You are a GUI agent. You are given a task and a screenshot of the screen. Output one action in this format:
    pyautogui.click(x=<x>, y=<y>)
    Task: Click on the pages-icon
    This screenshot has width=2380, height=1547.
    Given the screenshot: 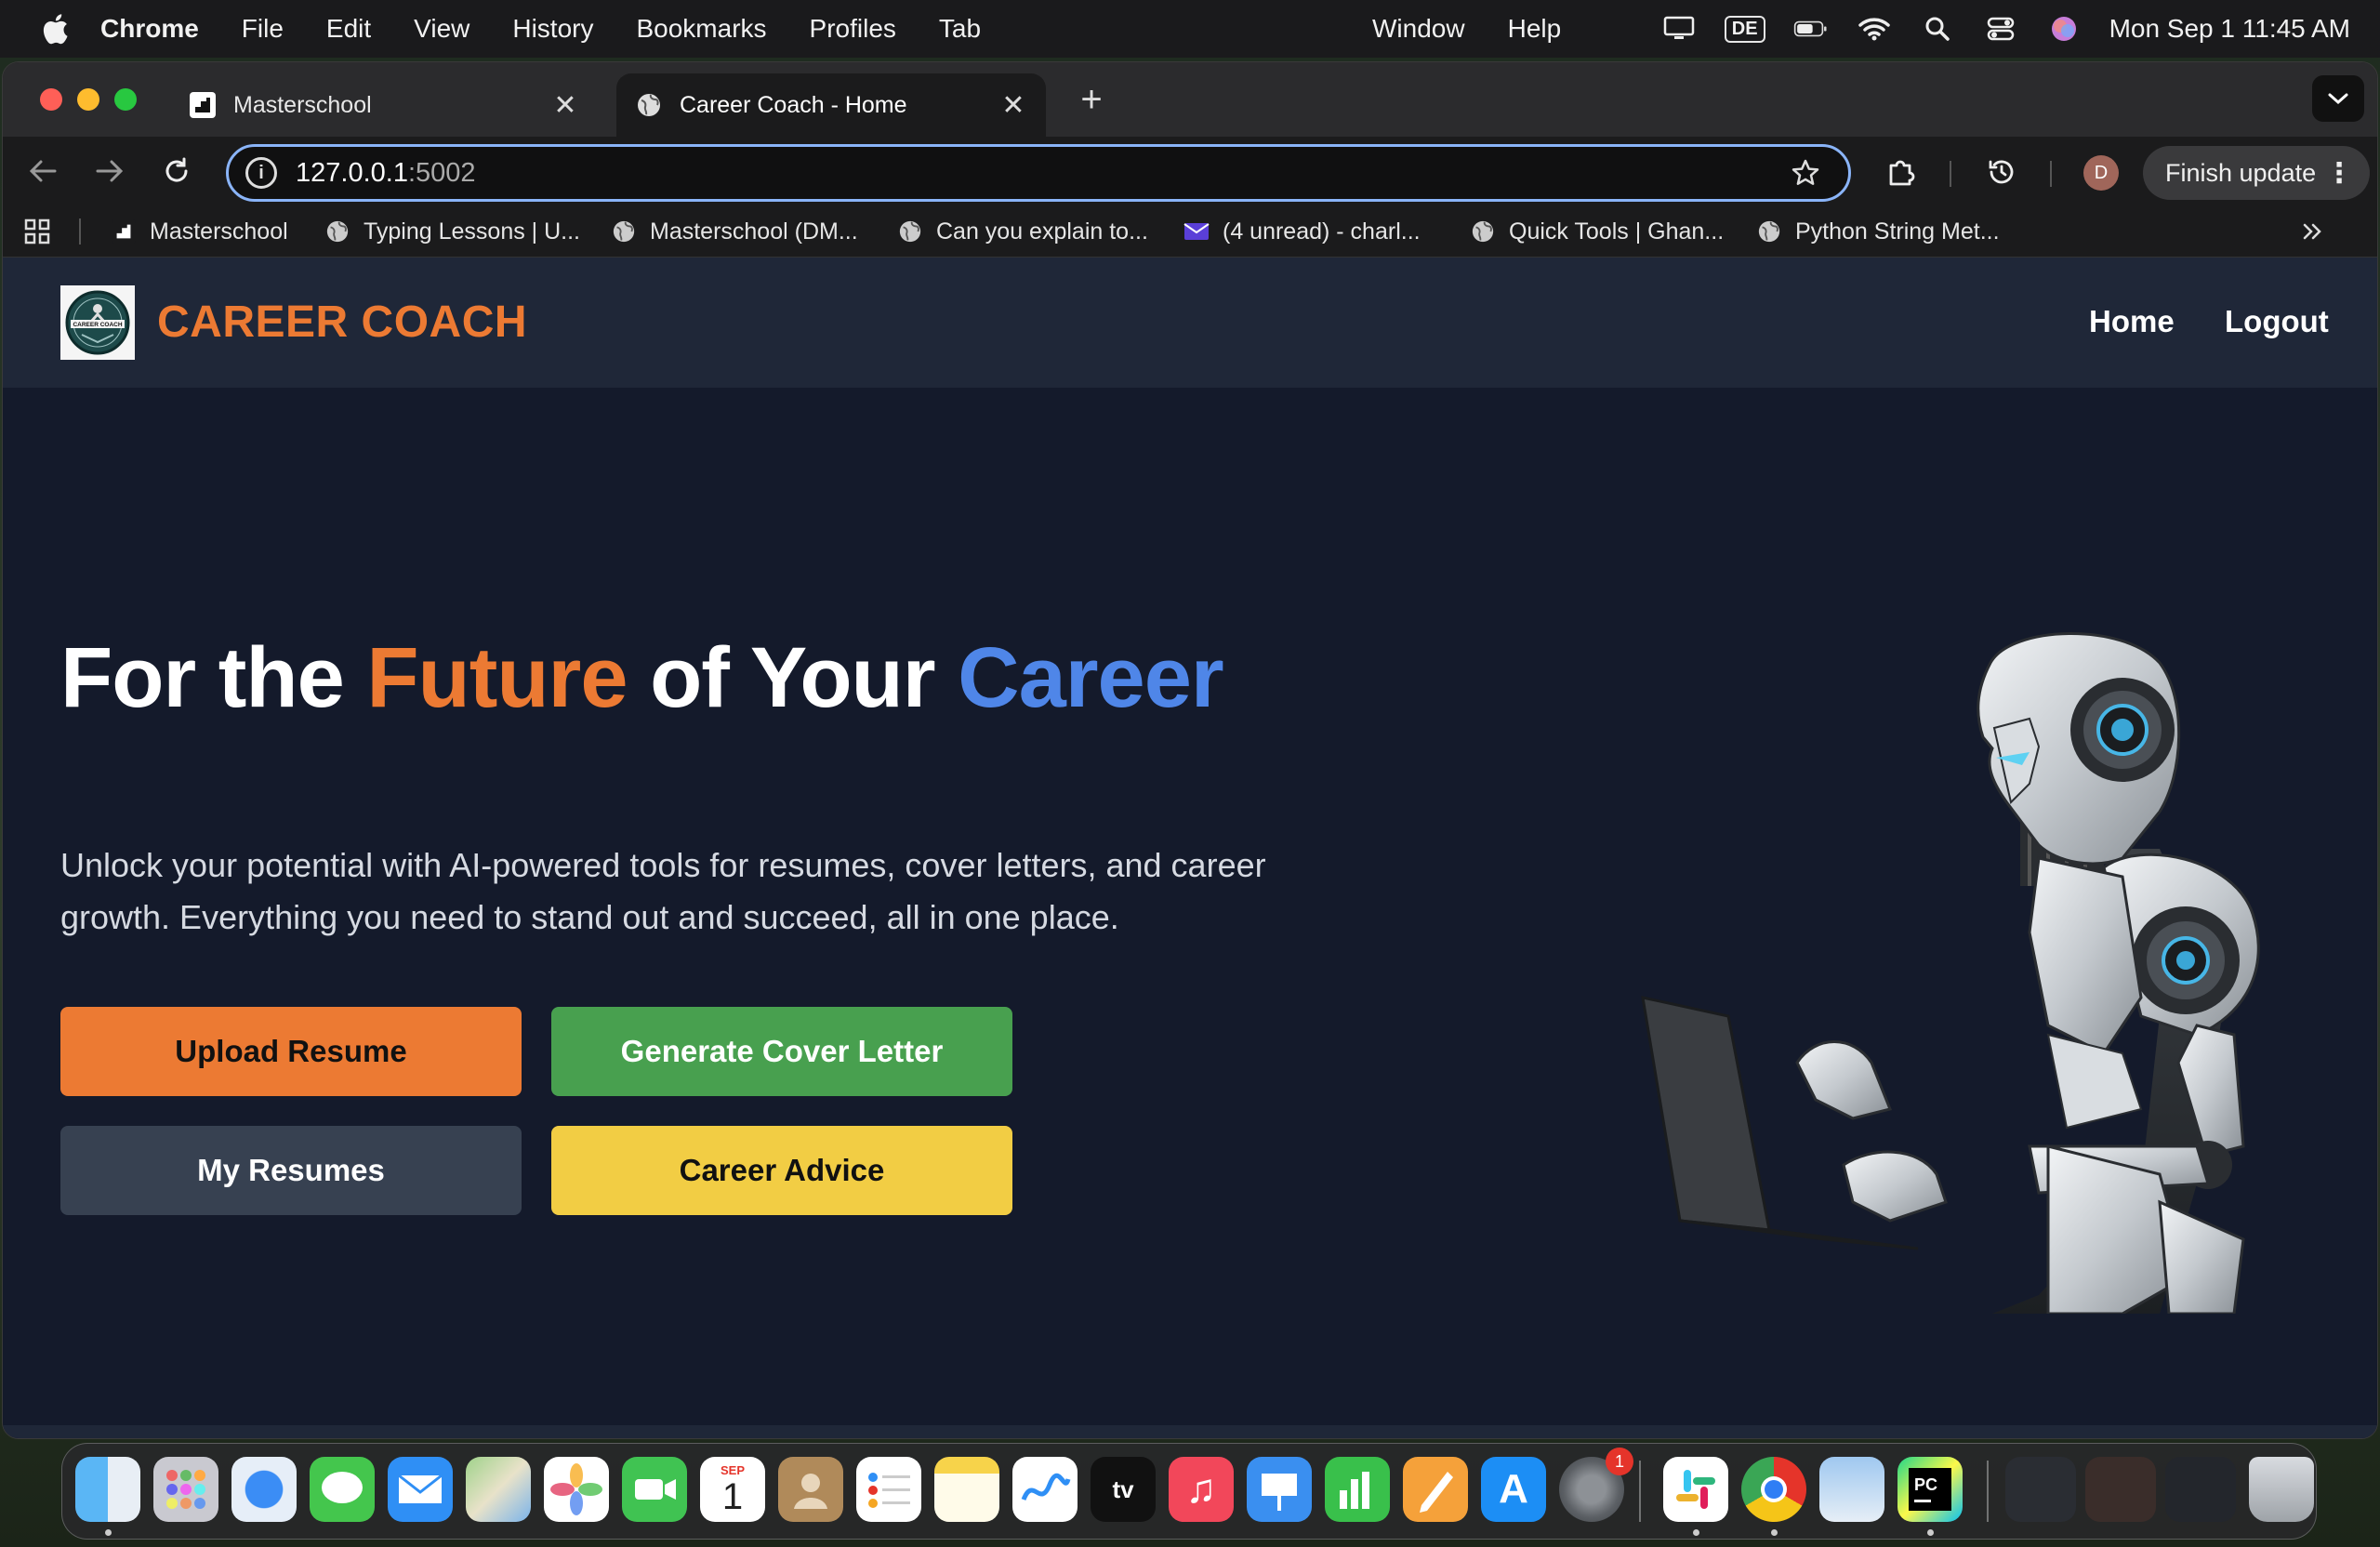 What is the action you would take?
    pyautogui.click(x=1435, y=1489)
    